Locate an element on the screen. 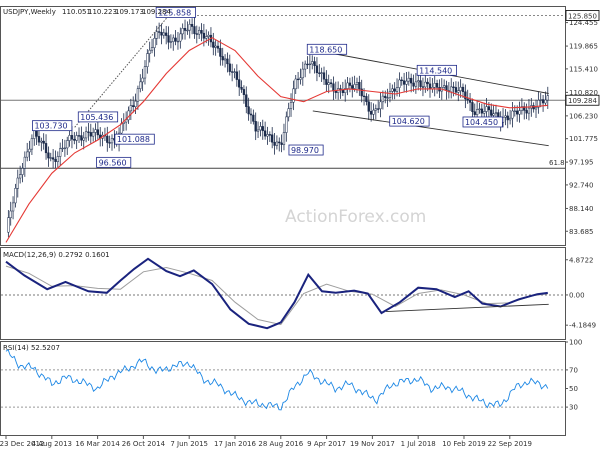 This screenshot has width=600, height=450. x-tick-label: 1 Jul 2018 is located at coordinates (418, 444).